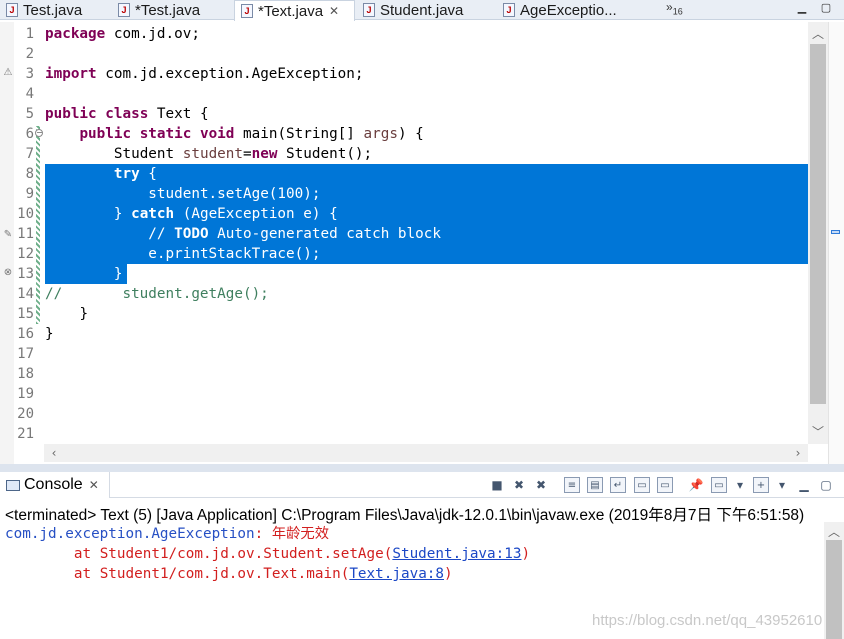  I want to click on tab-test-java-modified: J *Test.java, so click(173, 10).